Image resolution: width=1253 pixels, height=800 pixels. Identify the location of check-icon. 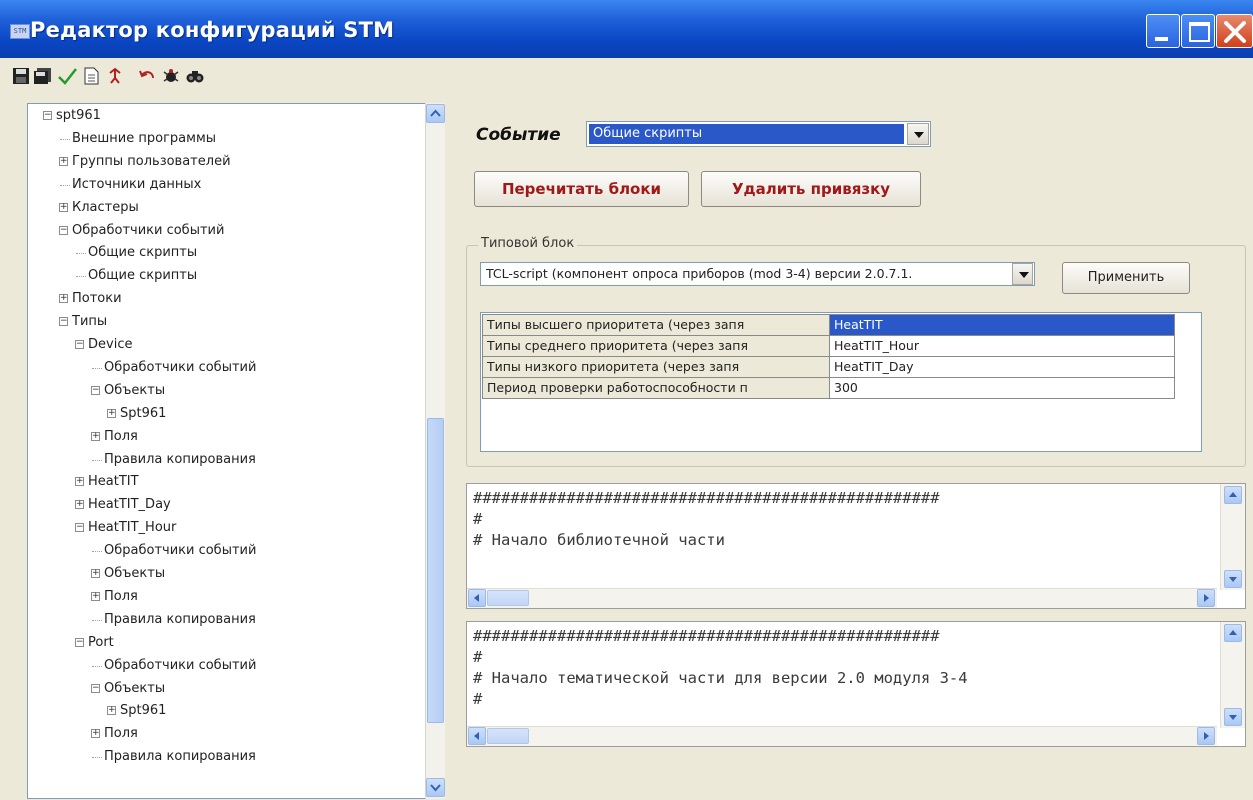
(67, 76).